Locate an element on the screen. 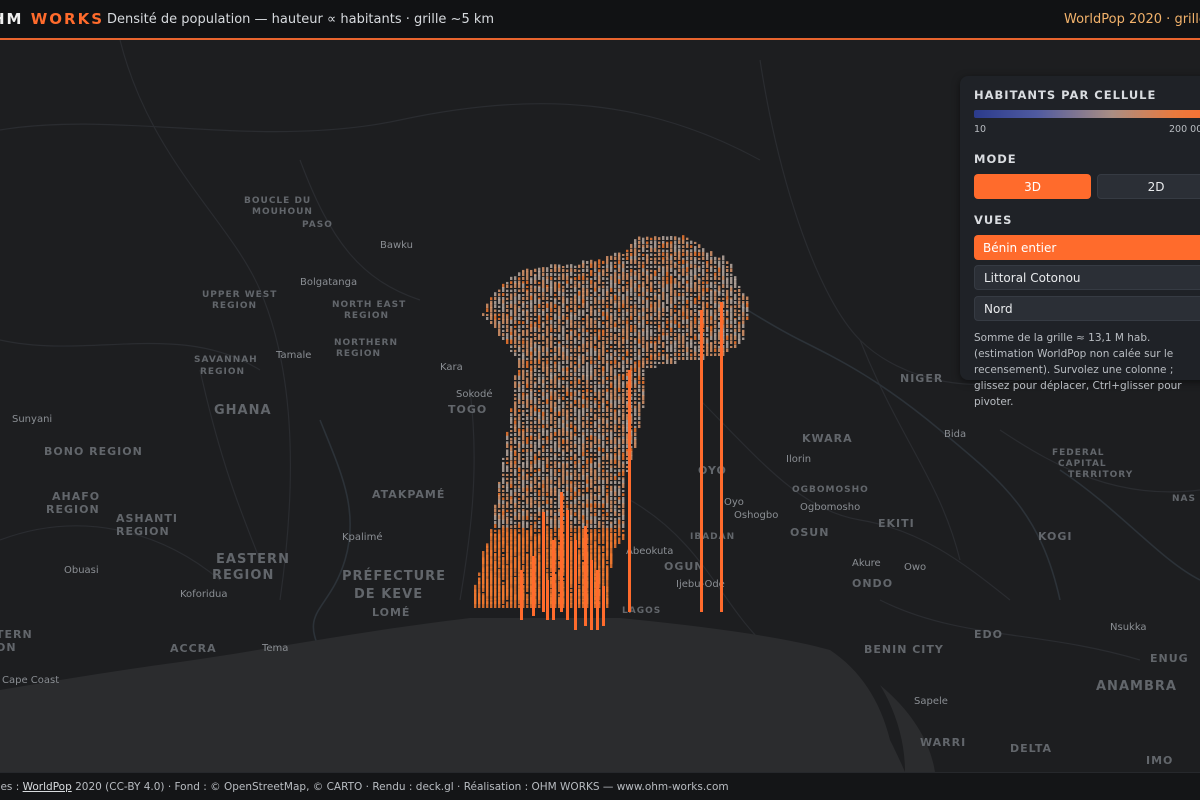 The width and height of the screenshot is (1200, 800). view-littoral-cotonou-button: Littoral Cotonou is located at coordinates (1087, 277).